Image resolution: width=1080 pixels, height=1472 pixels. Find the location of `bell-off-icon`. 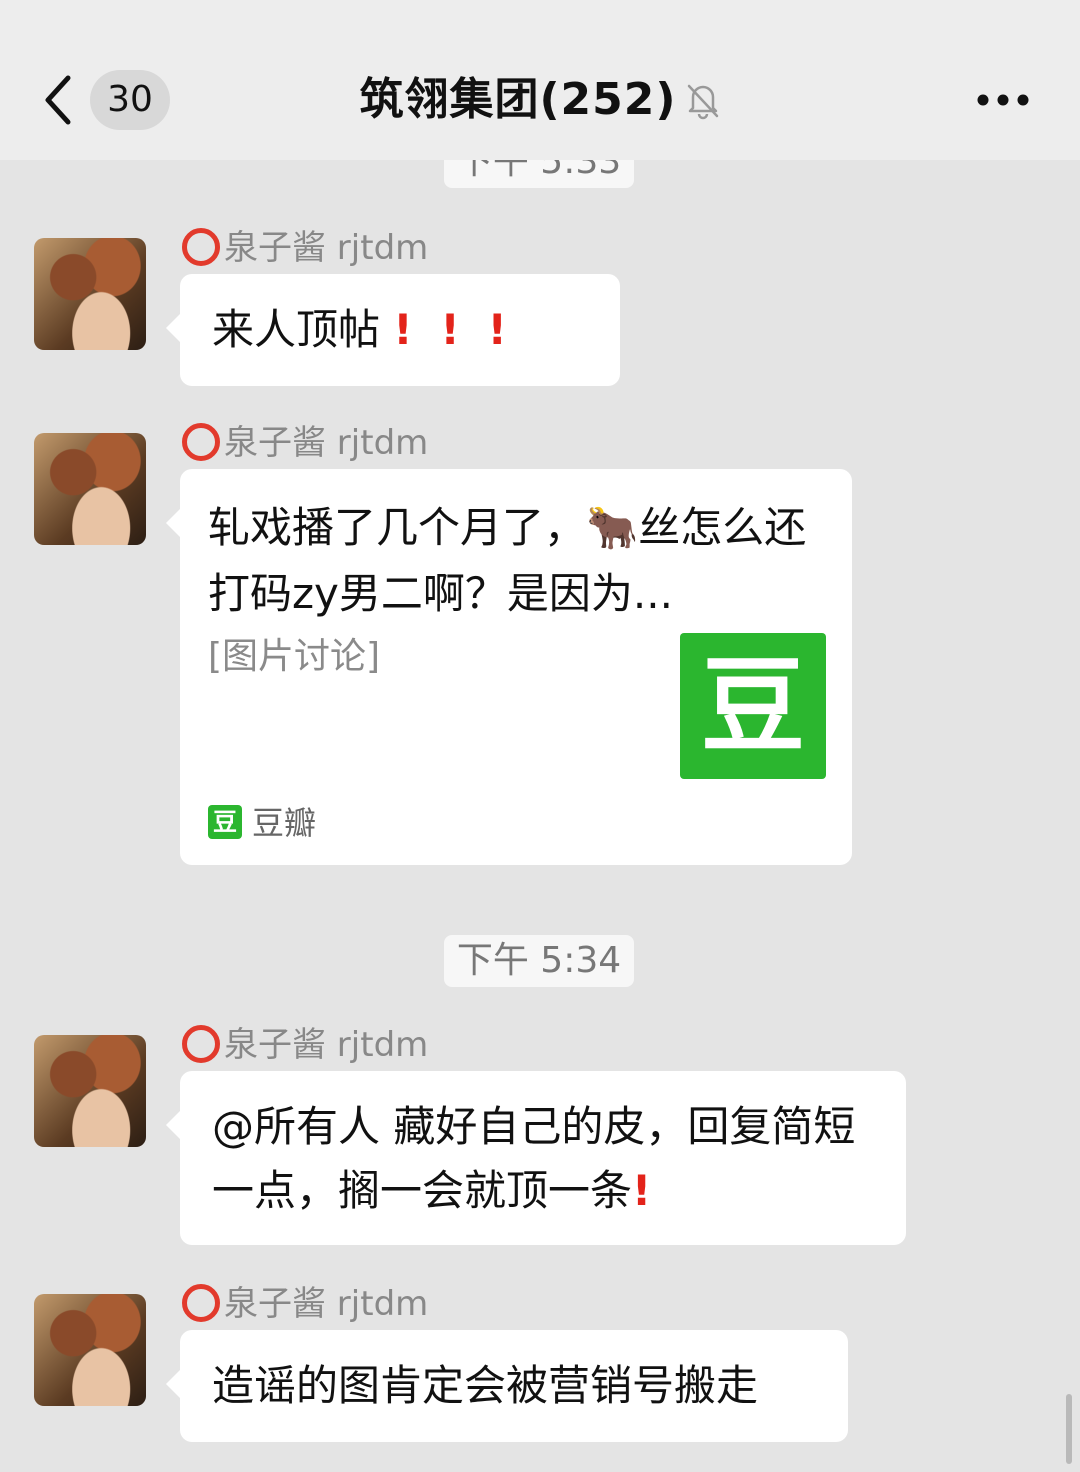

bell-off-icon is located at coordinates (703, 99).